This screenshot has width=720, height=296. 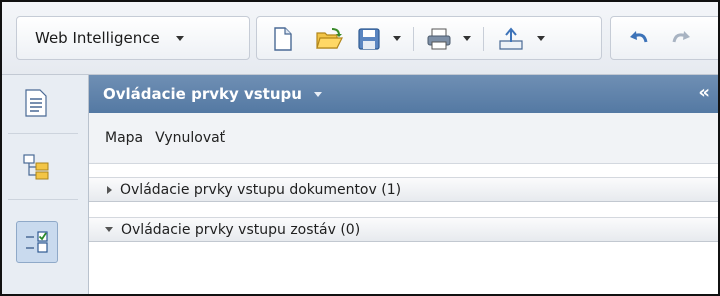 What do you see at coordinates (241, 229) in the screenshot?
I see `section-label: Ovládacie prvky vstupu zostáv (0)` at bounding box center [241, 229].